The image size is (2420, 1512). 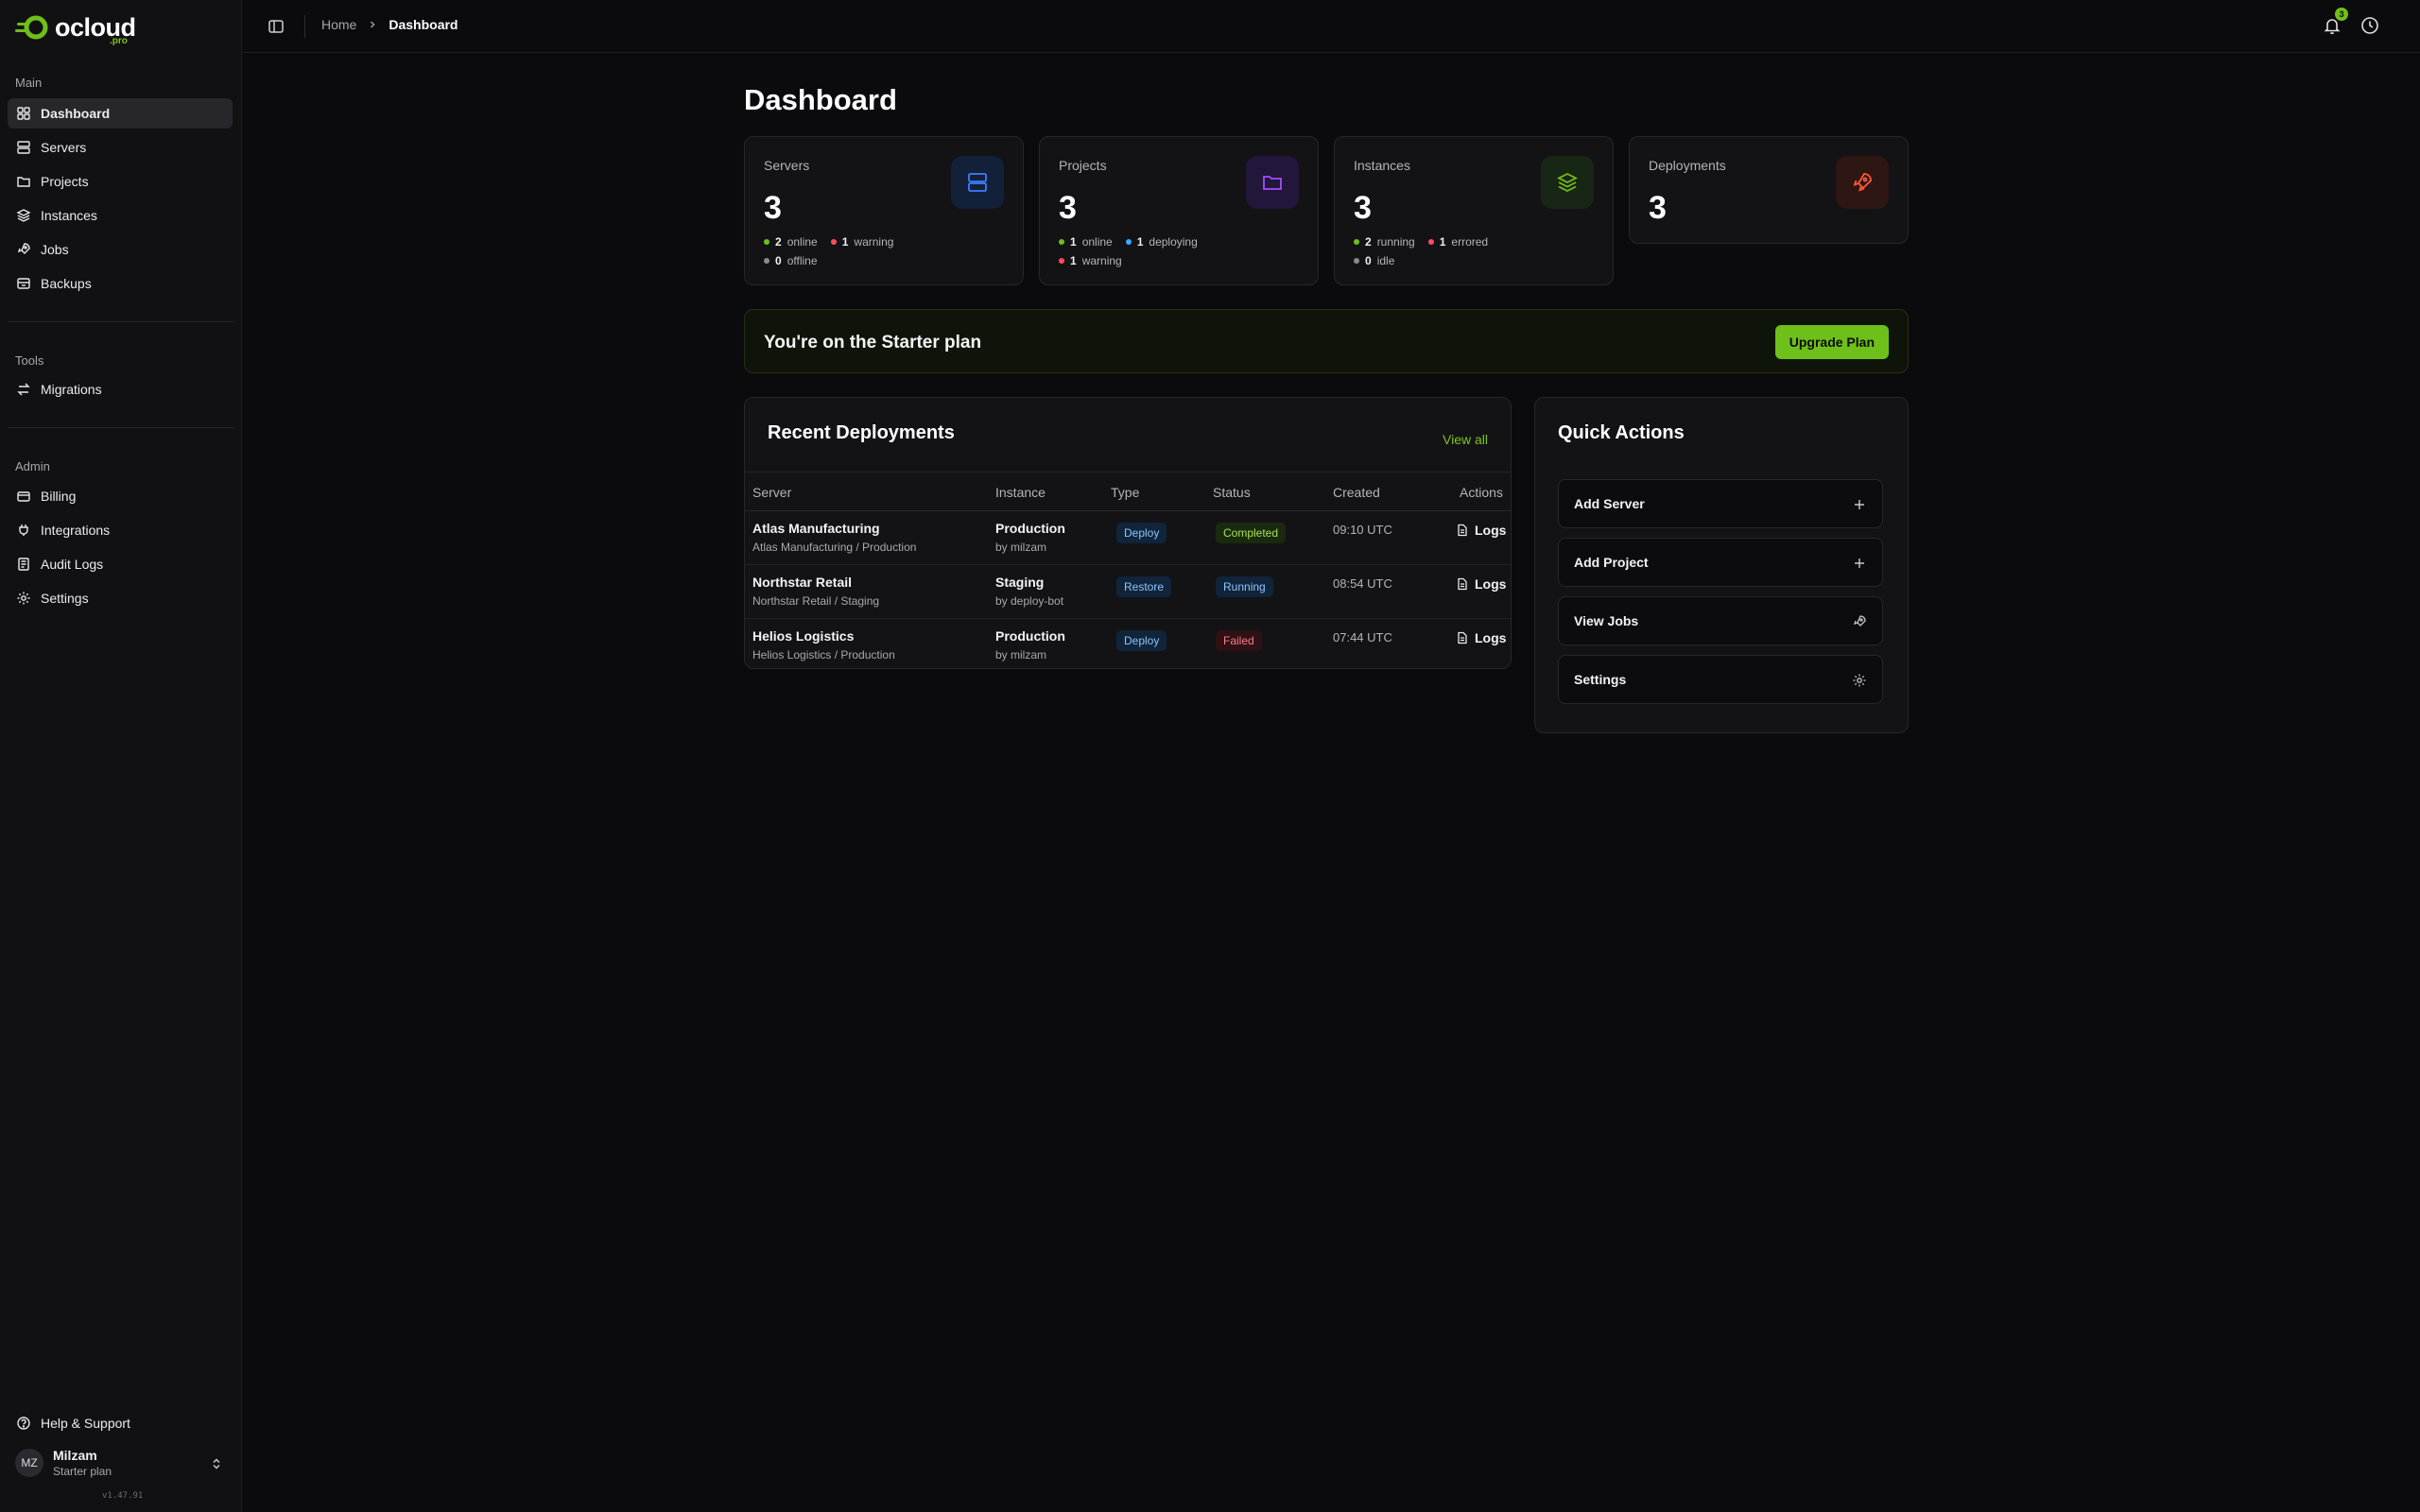 I want to click on sidebar-item-dashboard: Dashboard, so click(x=120, y=113).